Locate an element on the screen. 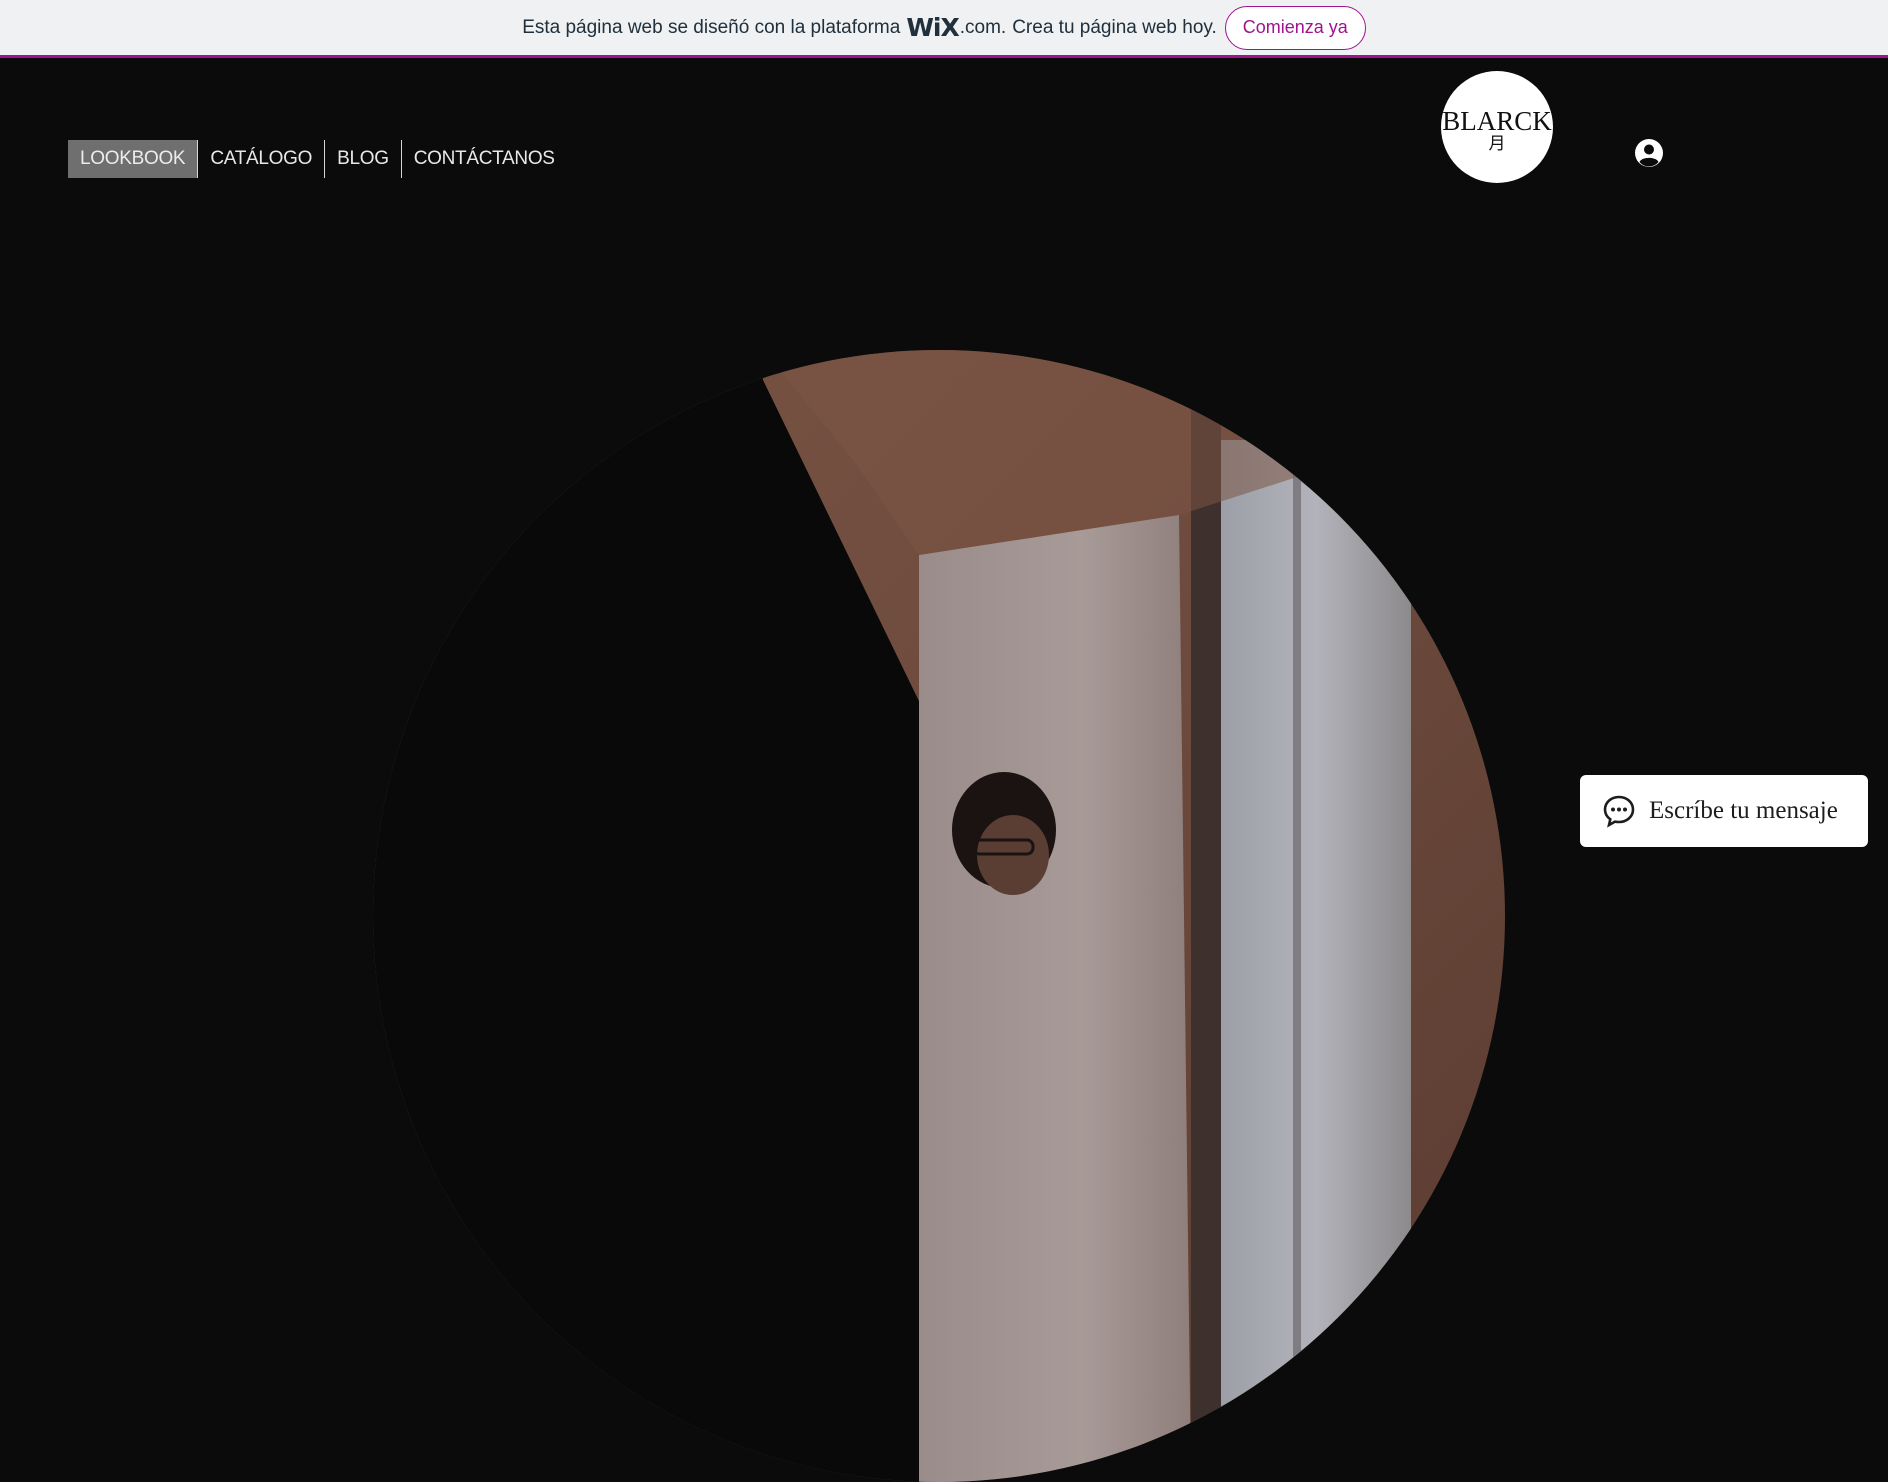 Image resolution: width=1888 pixels, height=1482 pixels. start-now-button: Comienza ya is located at coordinates (1295, 27).